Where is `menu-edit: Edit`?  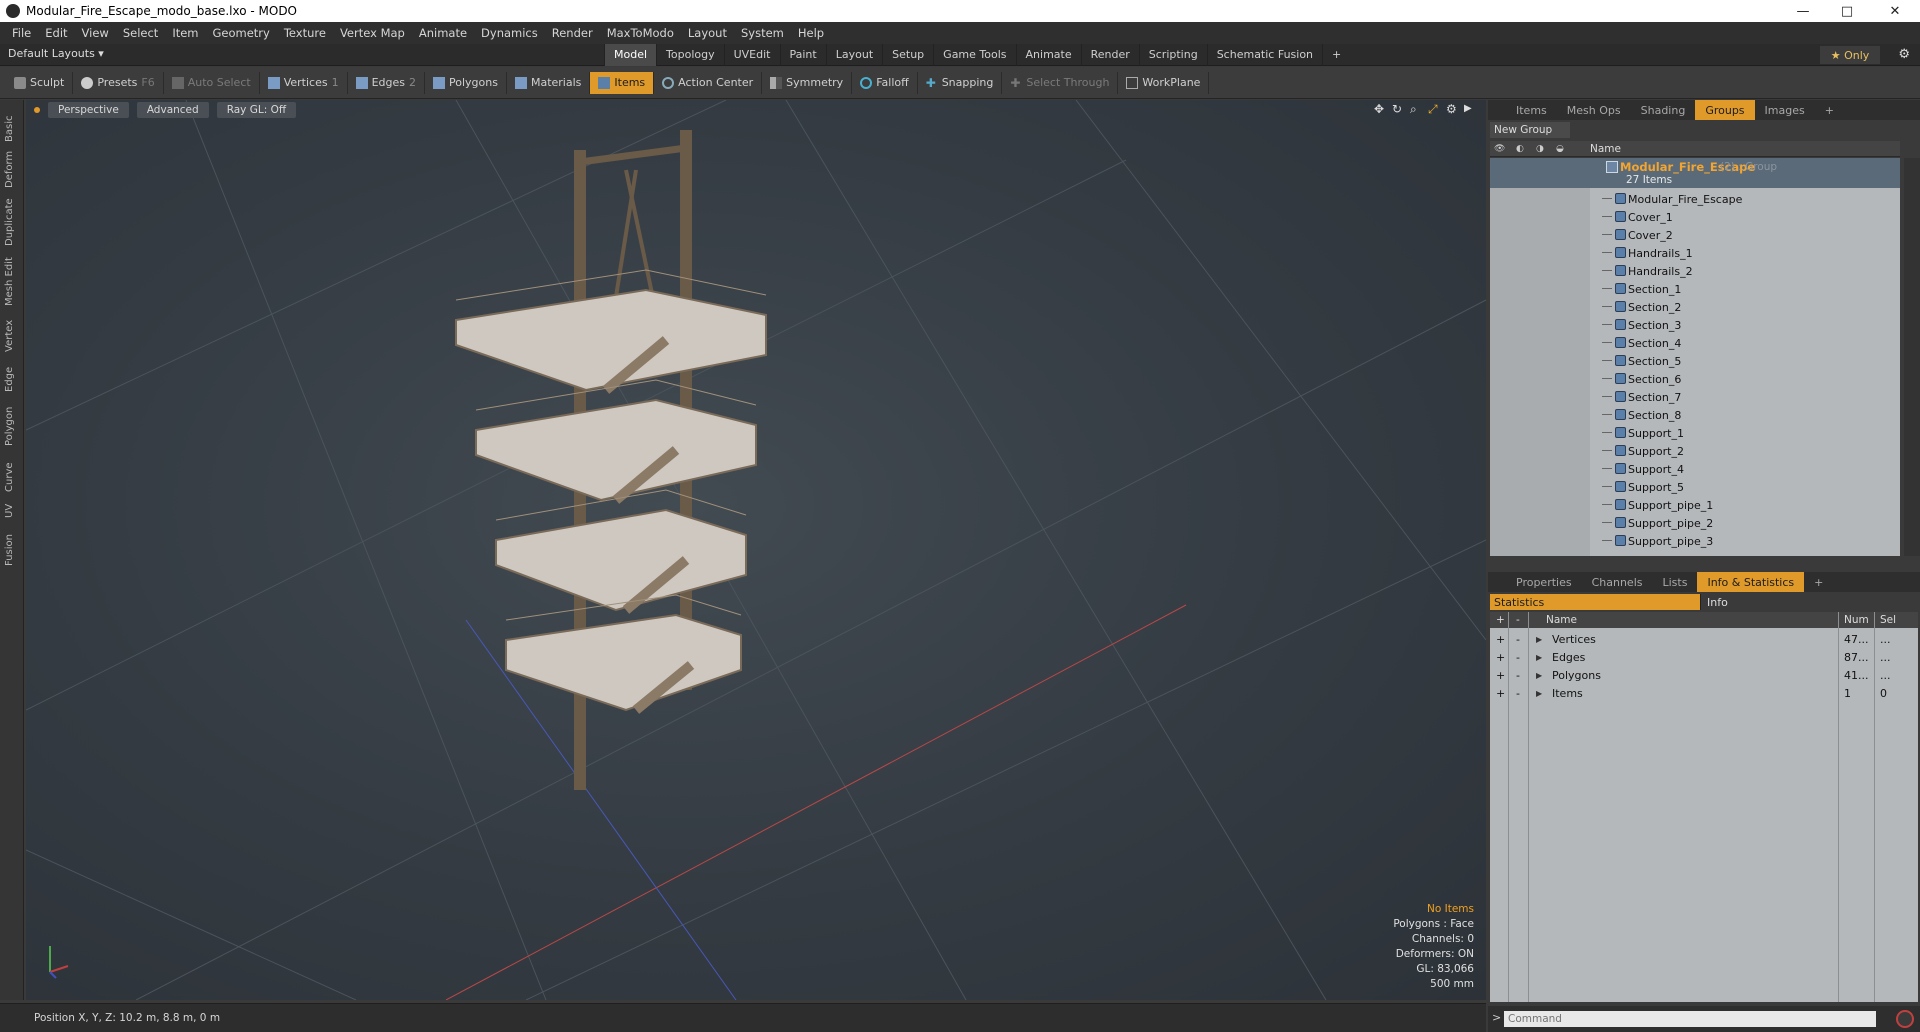 menu-edit: Edit is located at coordinates (56, 33).